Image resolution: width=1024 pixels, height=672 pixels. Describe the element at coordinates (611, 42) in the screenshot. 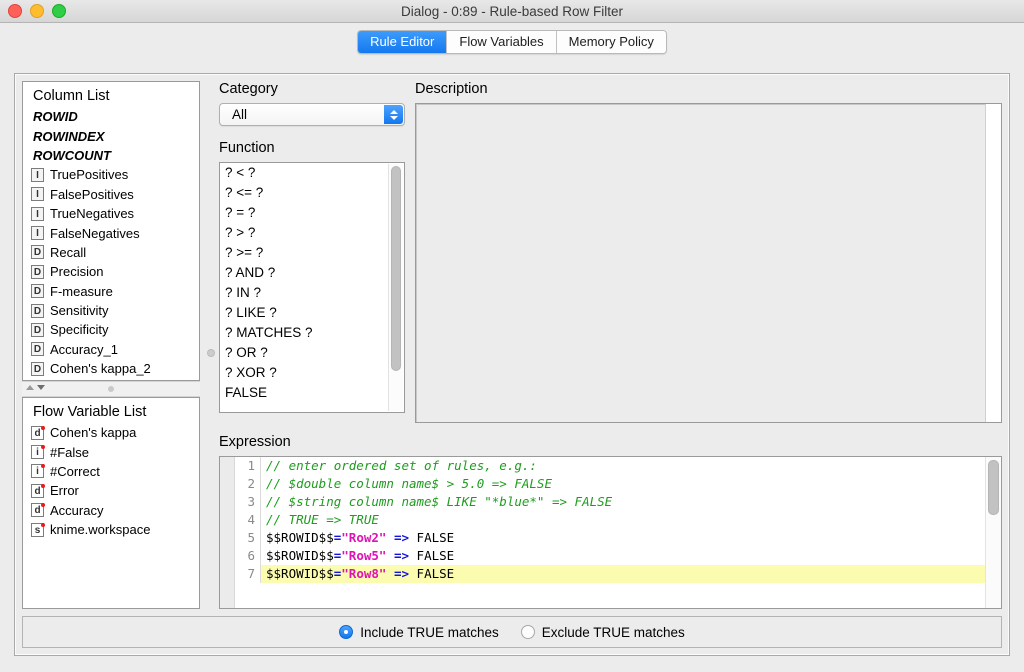

I see `tab-memory-policy: Memory Policy` at that location.